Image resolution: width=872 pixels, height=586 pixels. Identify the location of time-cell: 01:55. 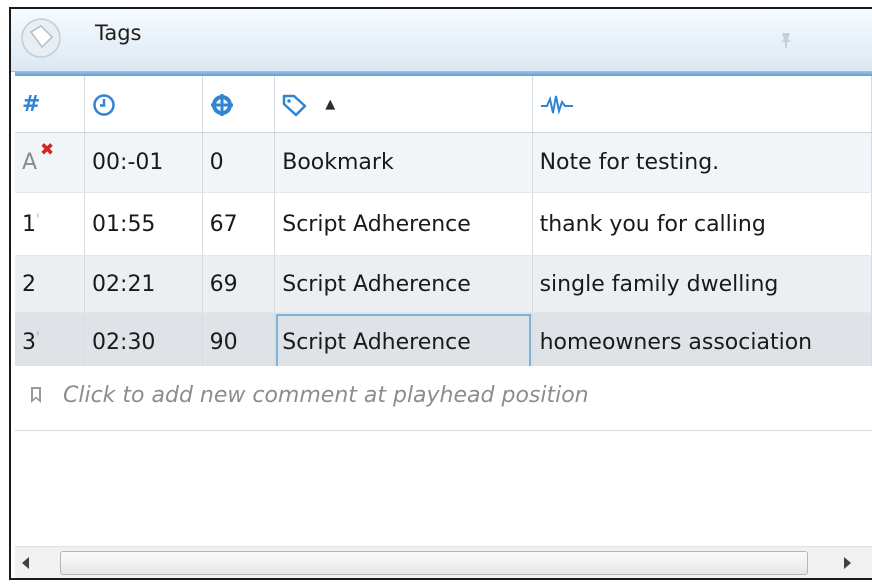
(143, 224).